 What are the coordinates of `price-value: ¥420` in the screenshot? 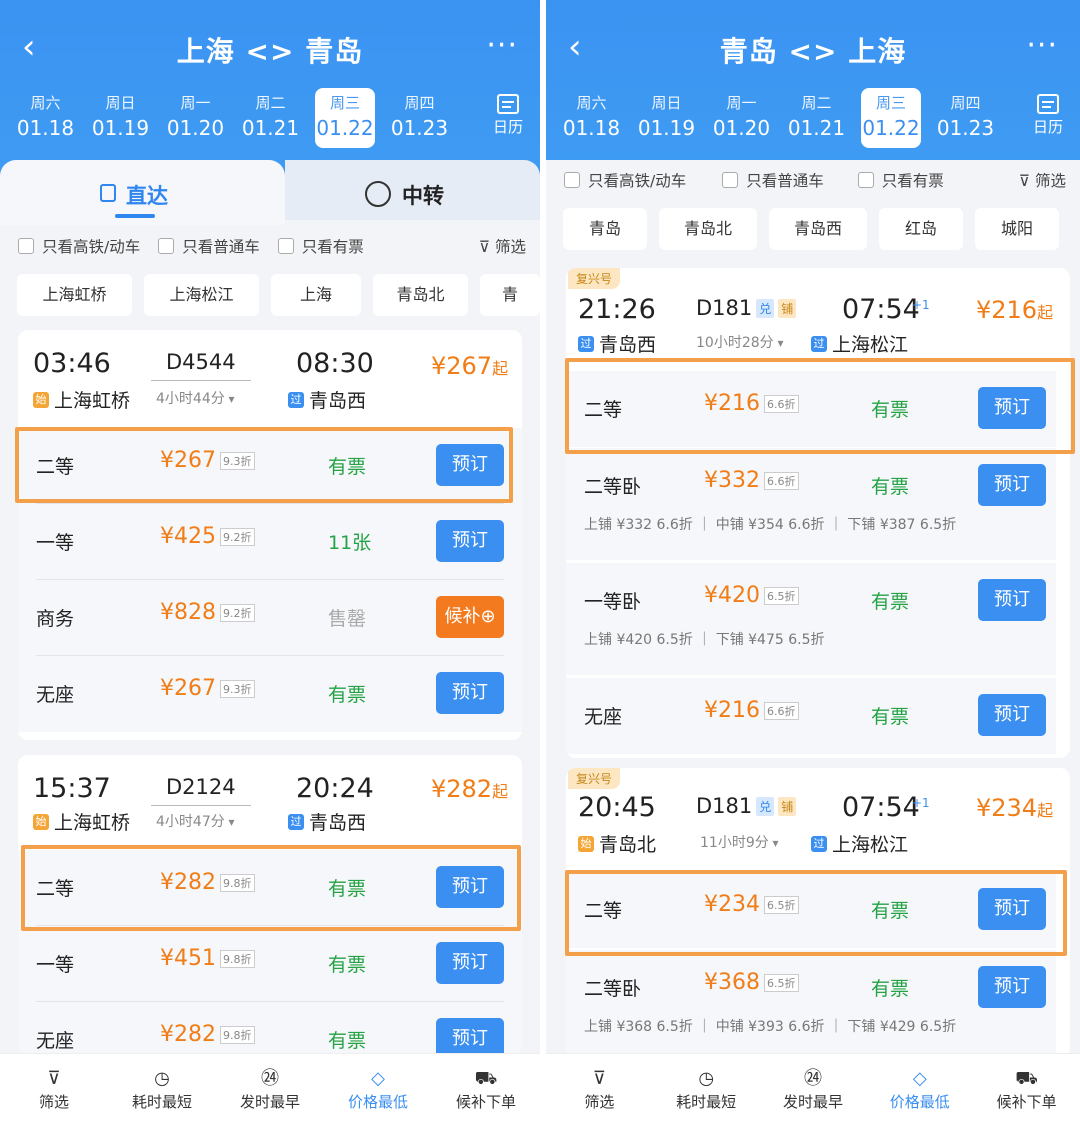 It's located at (732, 595).